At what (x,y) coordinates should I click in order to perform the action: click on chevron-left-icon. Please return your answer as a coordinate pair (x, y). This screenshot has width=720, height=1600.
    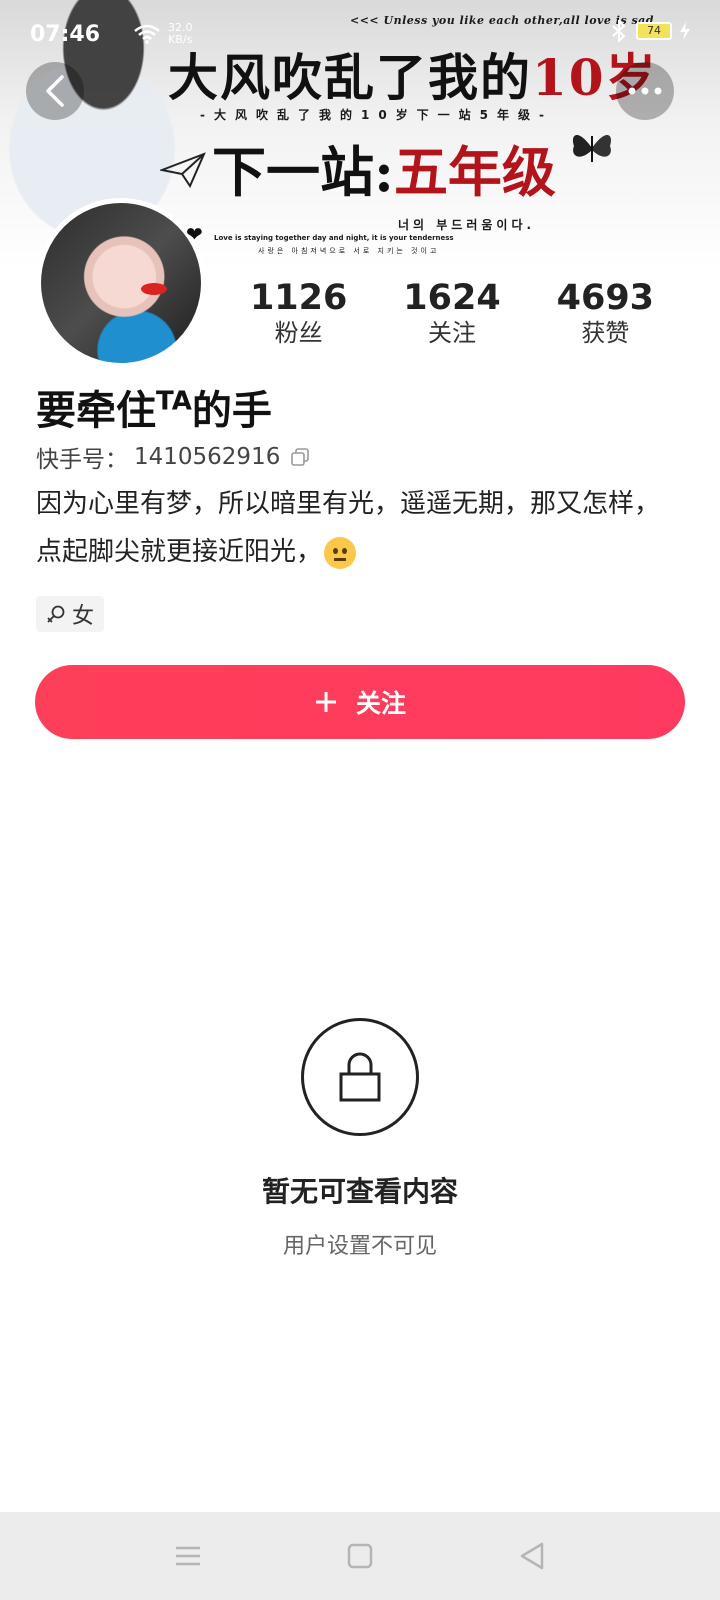
    Looking at the image, I should click on (55, 91).